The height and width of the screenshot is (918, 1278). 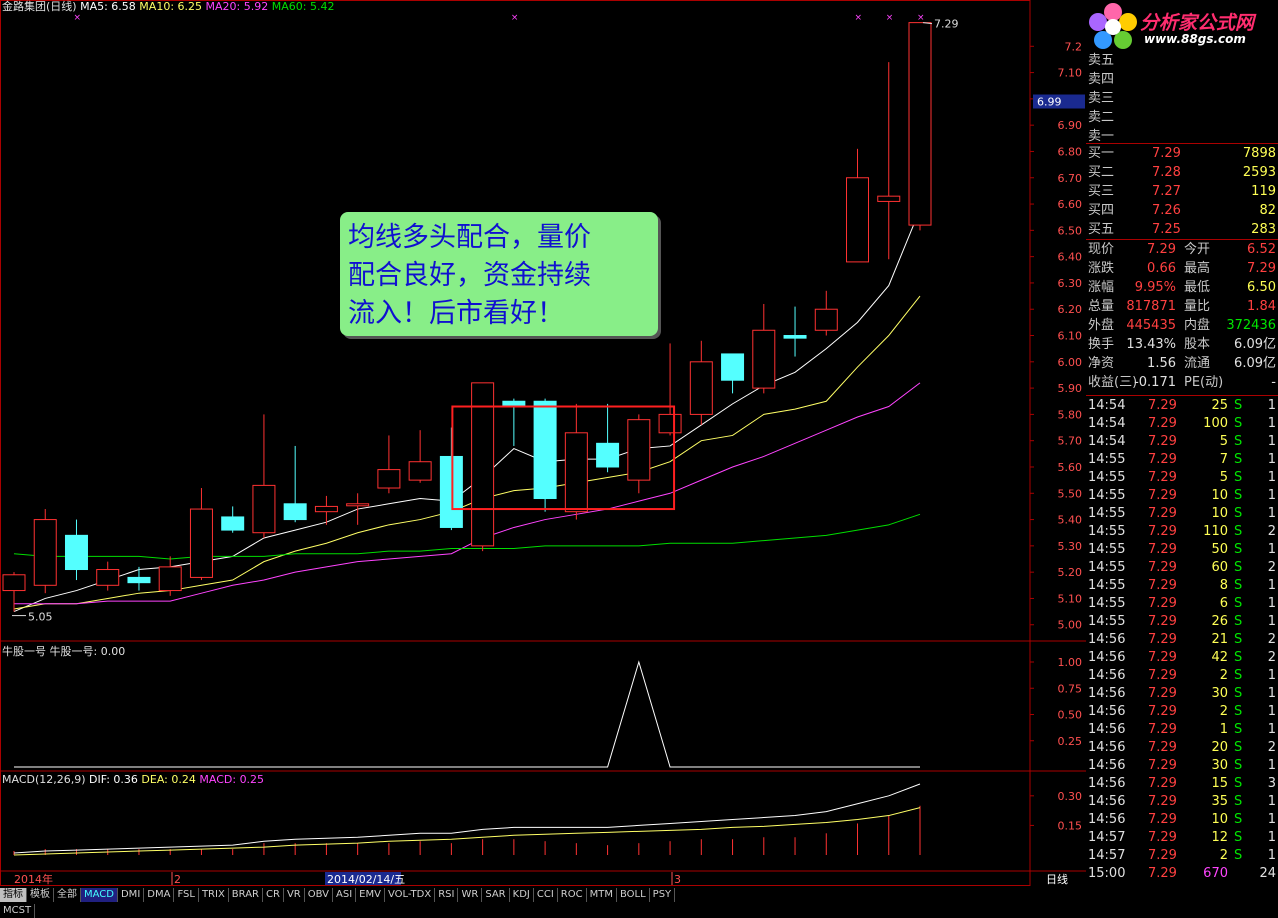 I want to click on tick-time: 15:00, so click(x=1107, y=873).